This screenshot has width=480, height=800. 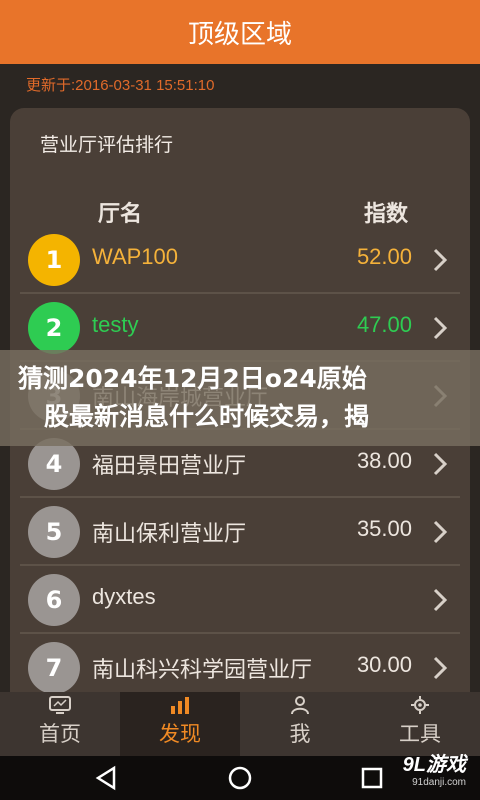 I want to click on tab-home: 首页, so click(x=60, y=724).